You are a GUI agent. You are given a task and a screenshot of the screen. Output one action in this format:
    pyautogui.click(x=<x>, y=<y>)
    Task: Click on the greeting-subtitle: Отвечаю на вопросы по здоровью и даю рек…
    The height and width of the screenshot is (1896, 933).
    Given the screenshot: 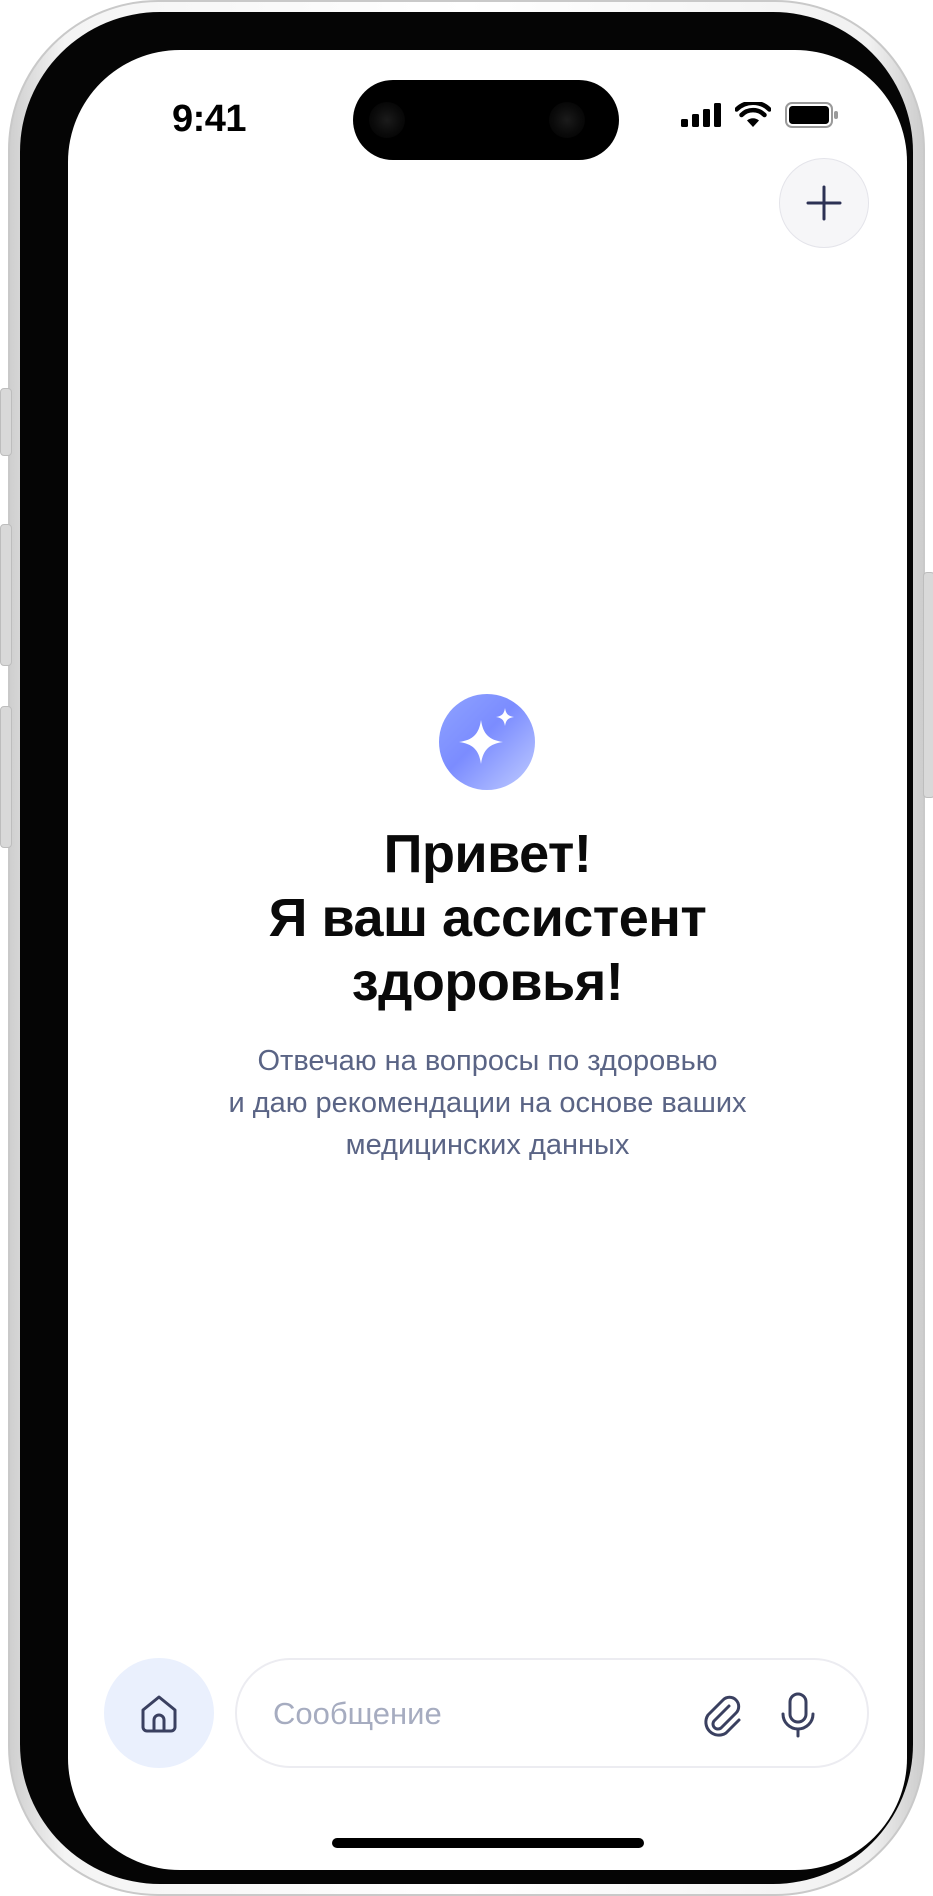 What is the action you would take?
    pyautogui.click(x=487, y=1103)
    